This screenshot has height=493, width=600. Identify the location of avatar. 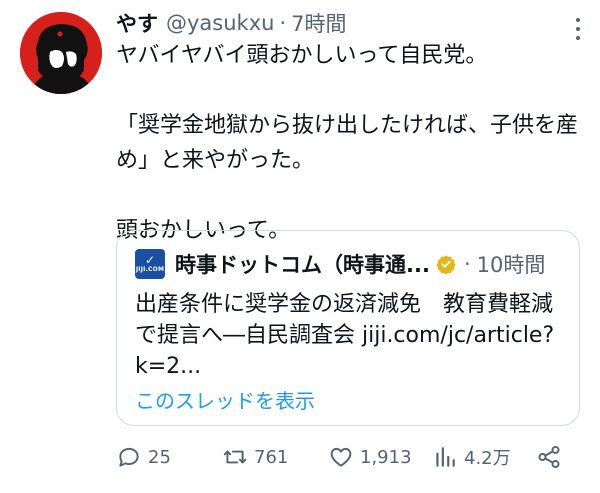
(61, 53).